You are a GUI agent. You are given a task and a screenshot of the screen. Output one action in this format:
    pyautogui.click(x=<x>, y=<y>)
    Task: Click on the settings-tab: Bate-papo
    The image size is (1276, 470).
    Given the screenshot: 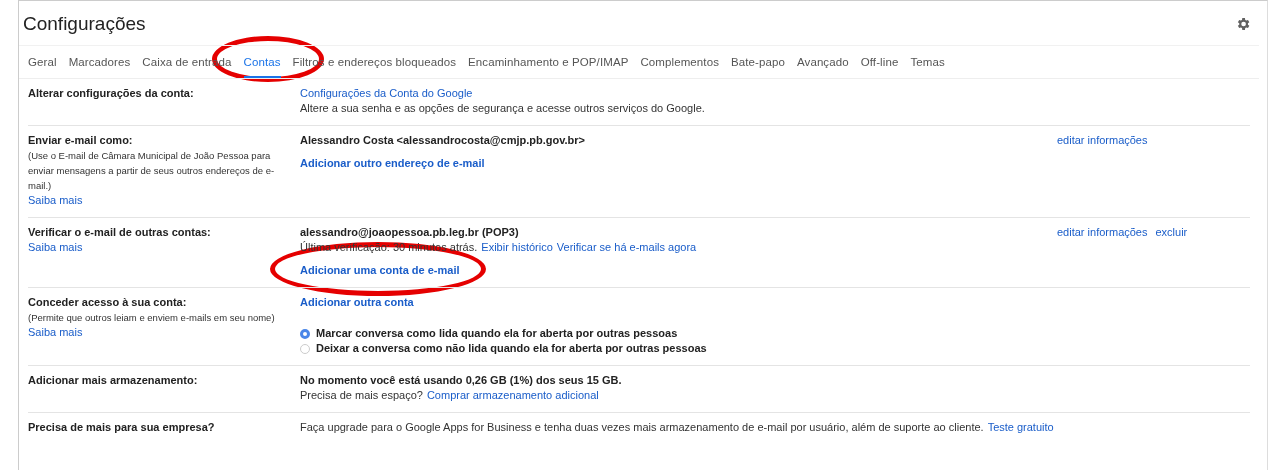 What is the action you would take?
    pyautogui.click(x=758, y=62)
    